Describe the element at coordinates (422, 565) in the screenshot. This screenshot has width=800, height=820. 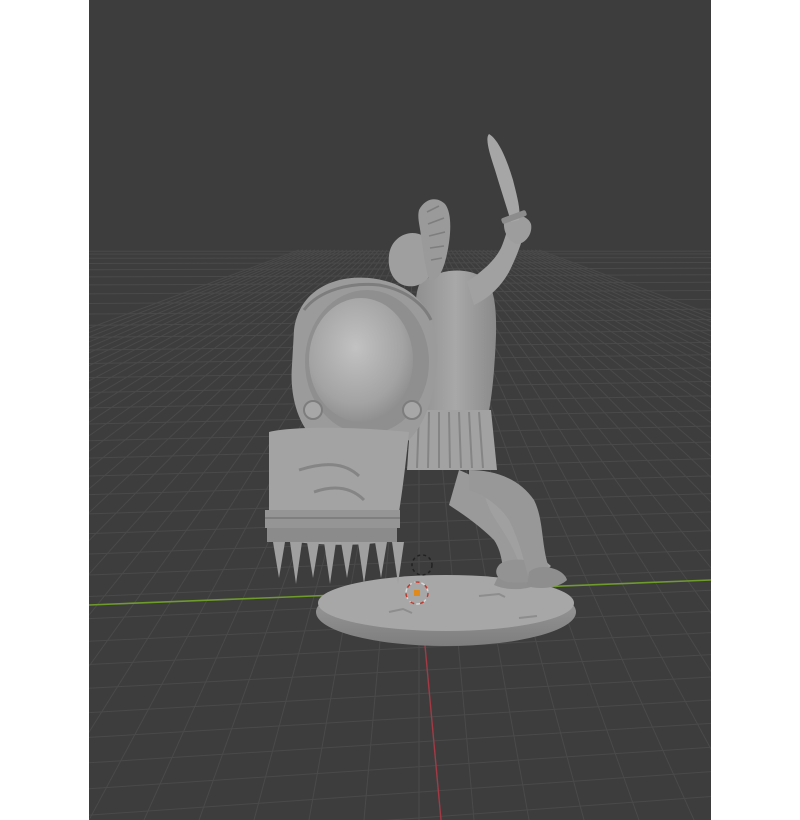
I see `3d-cursor-icon` at that location.